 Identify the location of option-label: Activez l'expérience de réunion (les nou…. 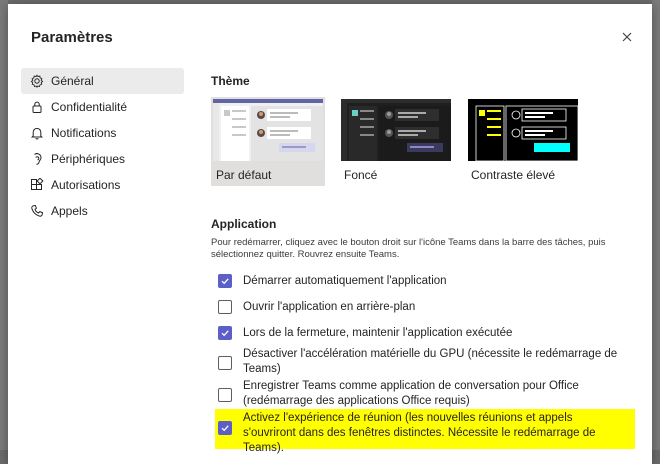
(419, 433).